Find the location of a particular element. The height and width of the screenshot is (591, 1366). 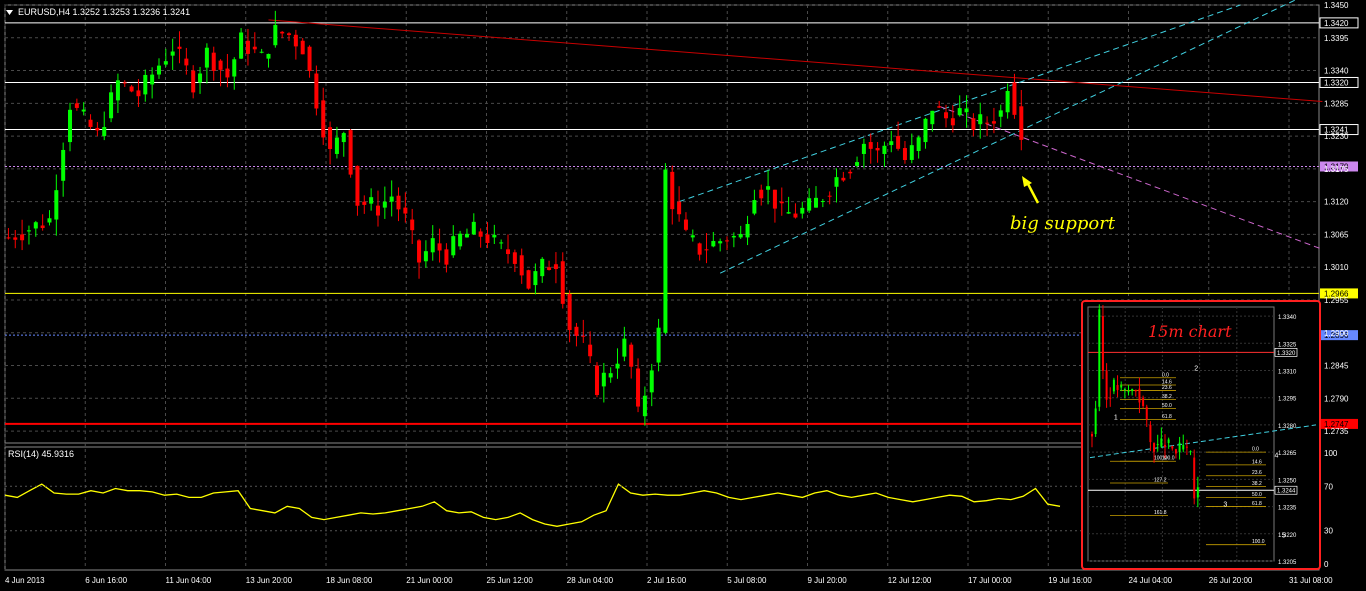

y-tick-label: 1.3065 is located at coordinates (1336, 234).